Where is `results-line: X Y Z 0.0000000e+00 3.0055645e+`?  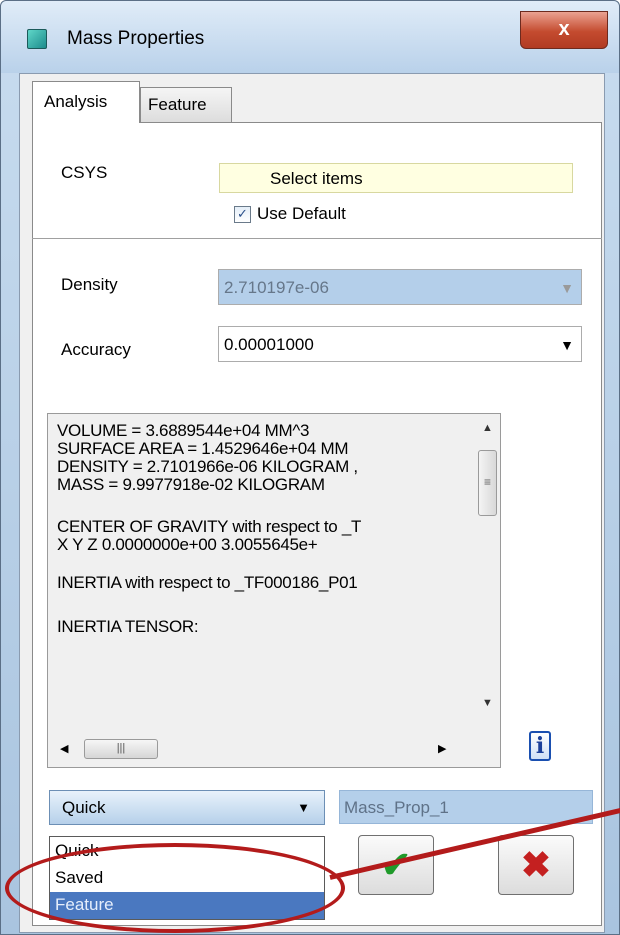
results-line: X Y Z 0.0000000e+00 3.0055645e+ is located at coordinates (187, 544).